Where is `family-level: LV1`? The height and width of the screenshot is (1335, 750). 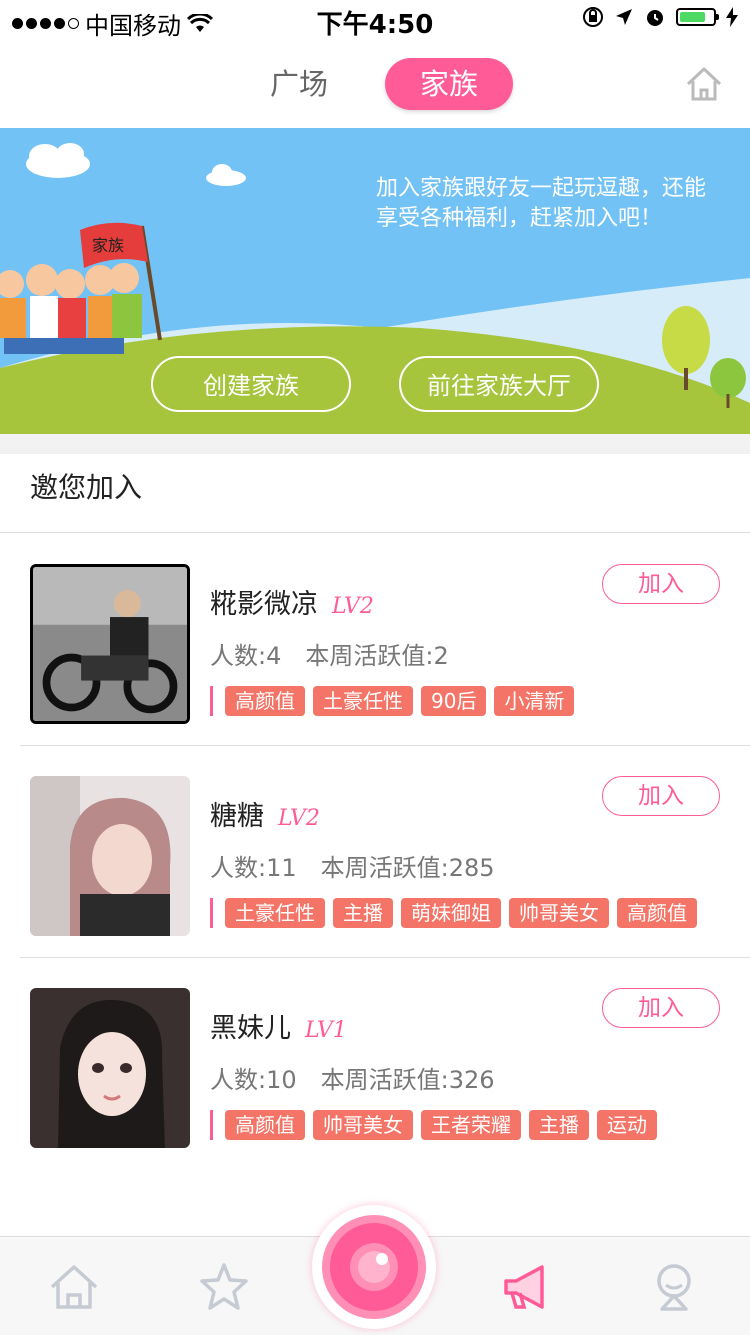
family-level: LV1 is located at coordinates (326, 1030).